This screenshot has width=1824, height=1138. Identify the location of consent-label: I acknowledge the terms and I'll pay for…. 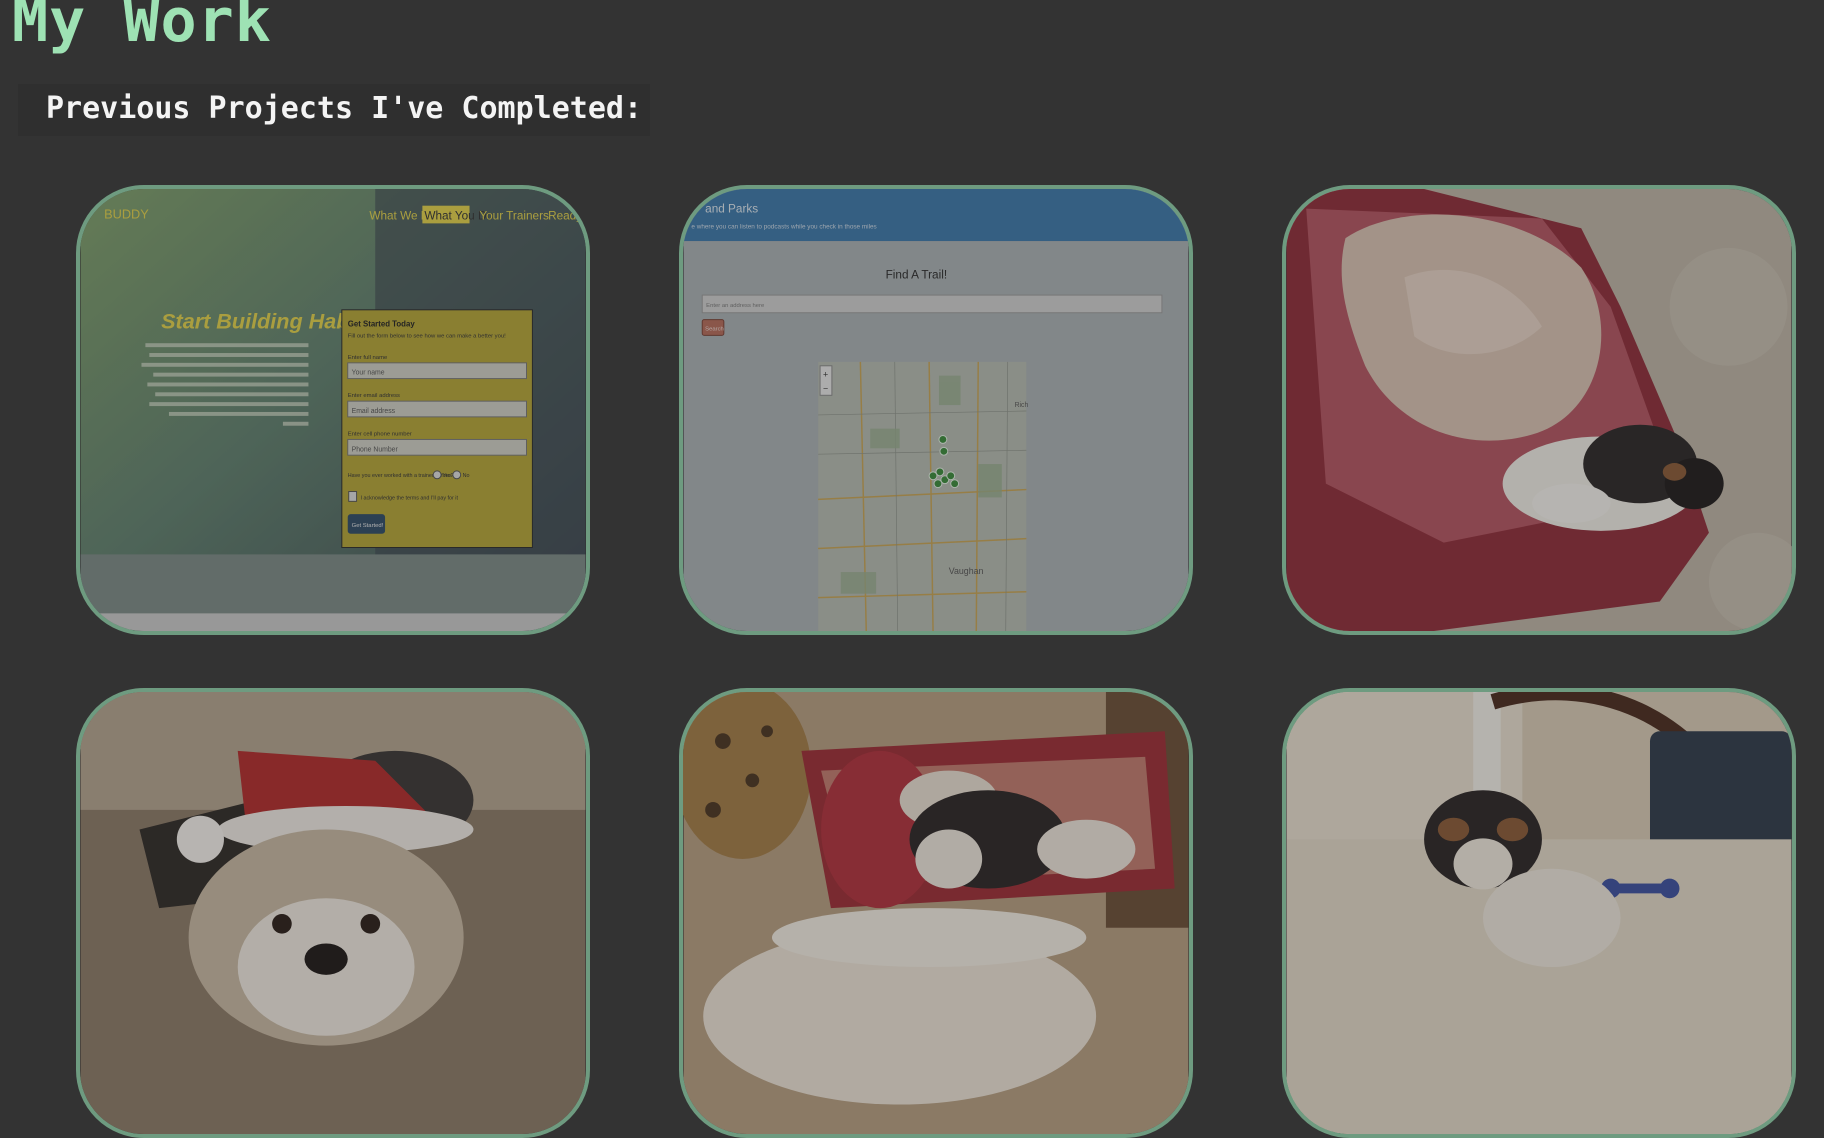
(410, 498).